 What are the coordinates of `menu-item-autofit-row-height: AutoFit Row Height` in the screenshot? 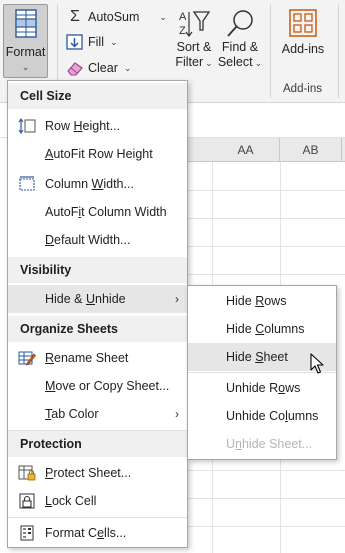 It's located at (97, 154).